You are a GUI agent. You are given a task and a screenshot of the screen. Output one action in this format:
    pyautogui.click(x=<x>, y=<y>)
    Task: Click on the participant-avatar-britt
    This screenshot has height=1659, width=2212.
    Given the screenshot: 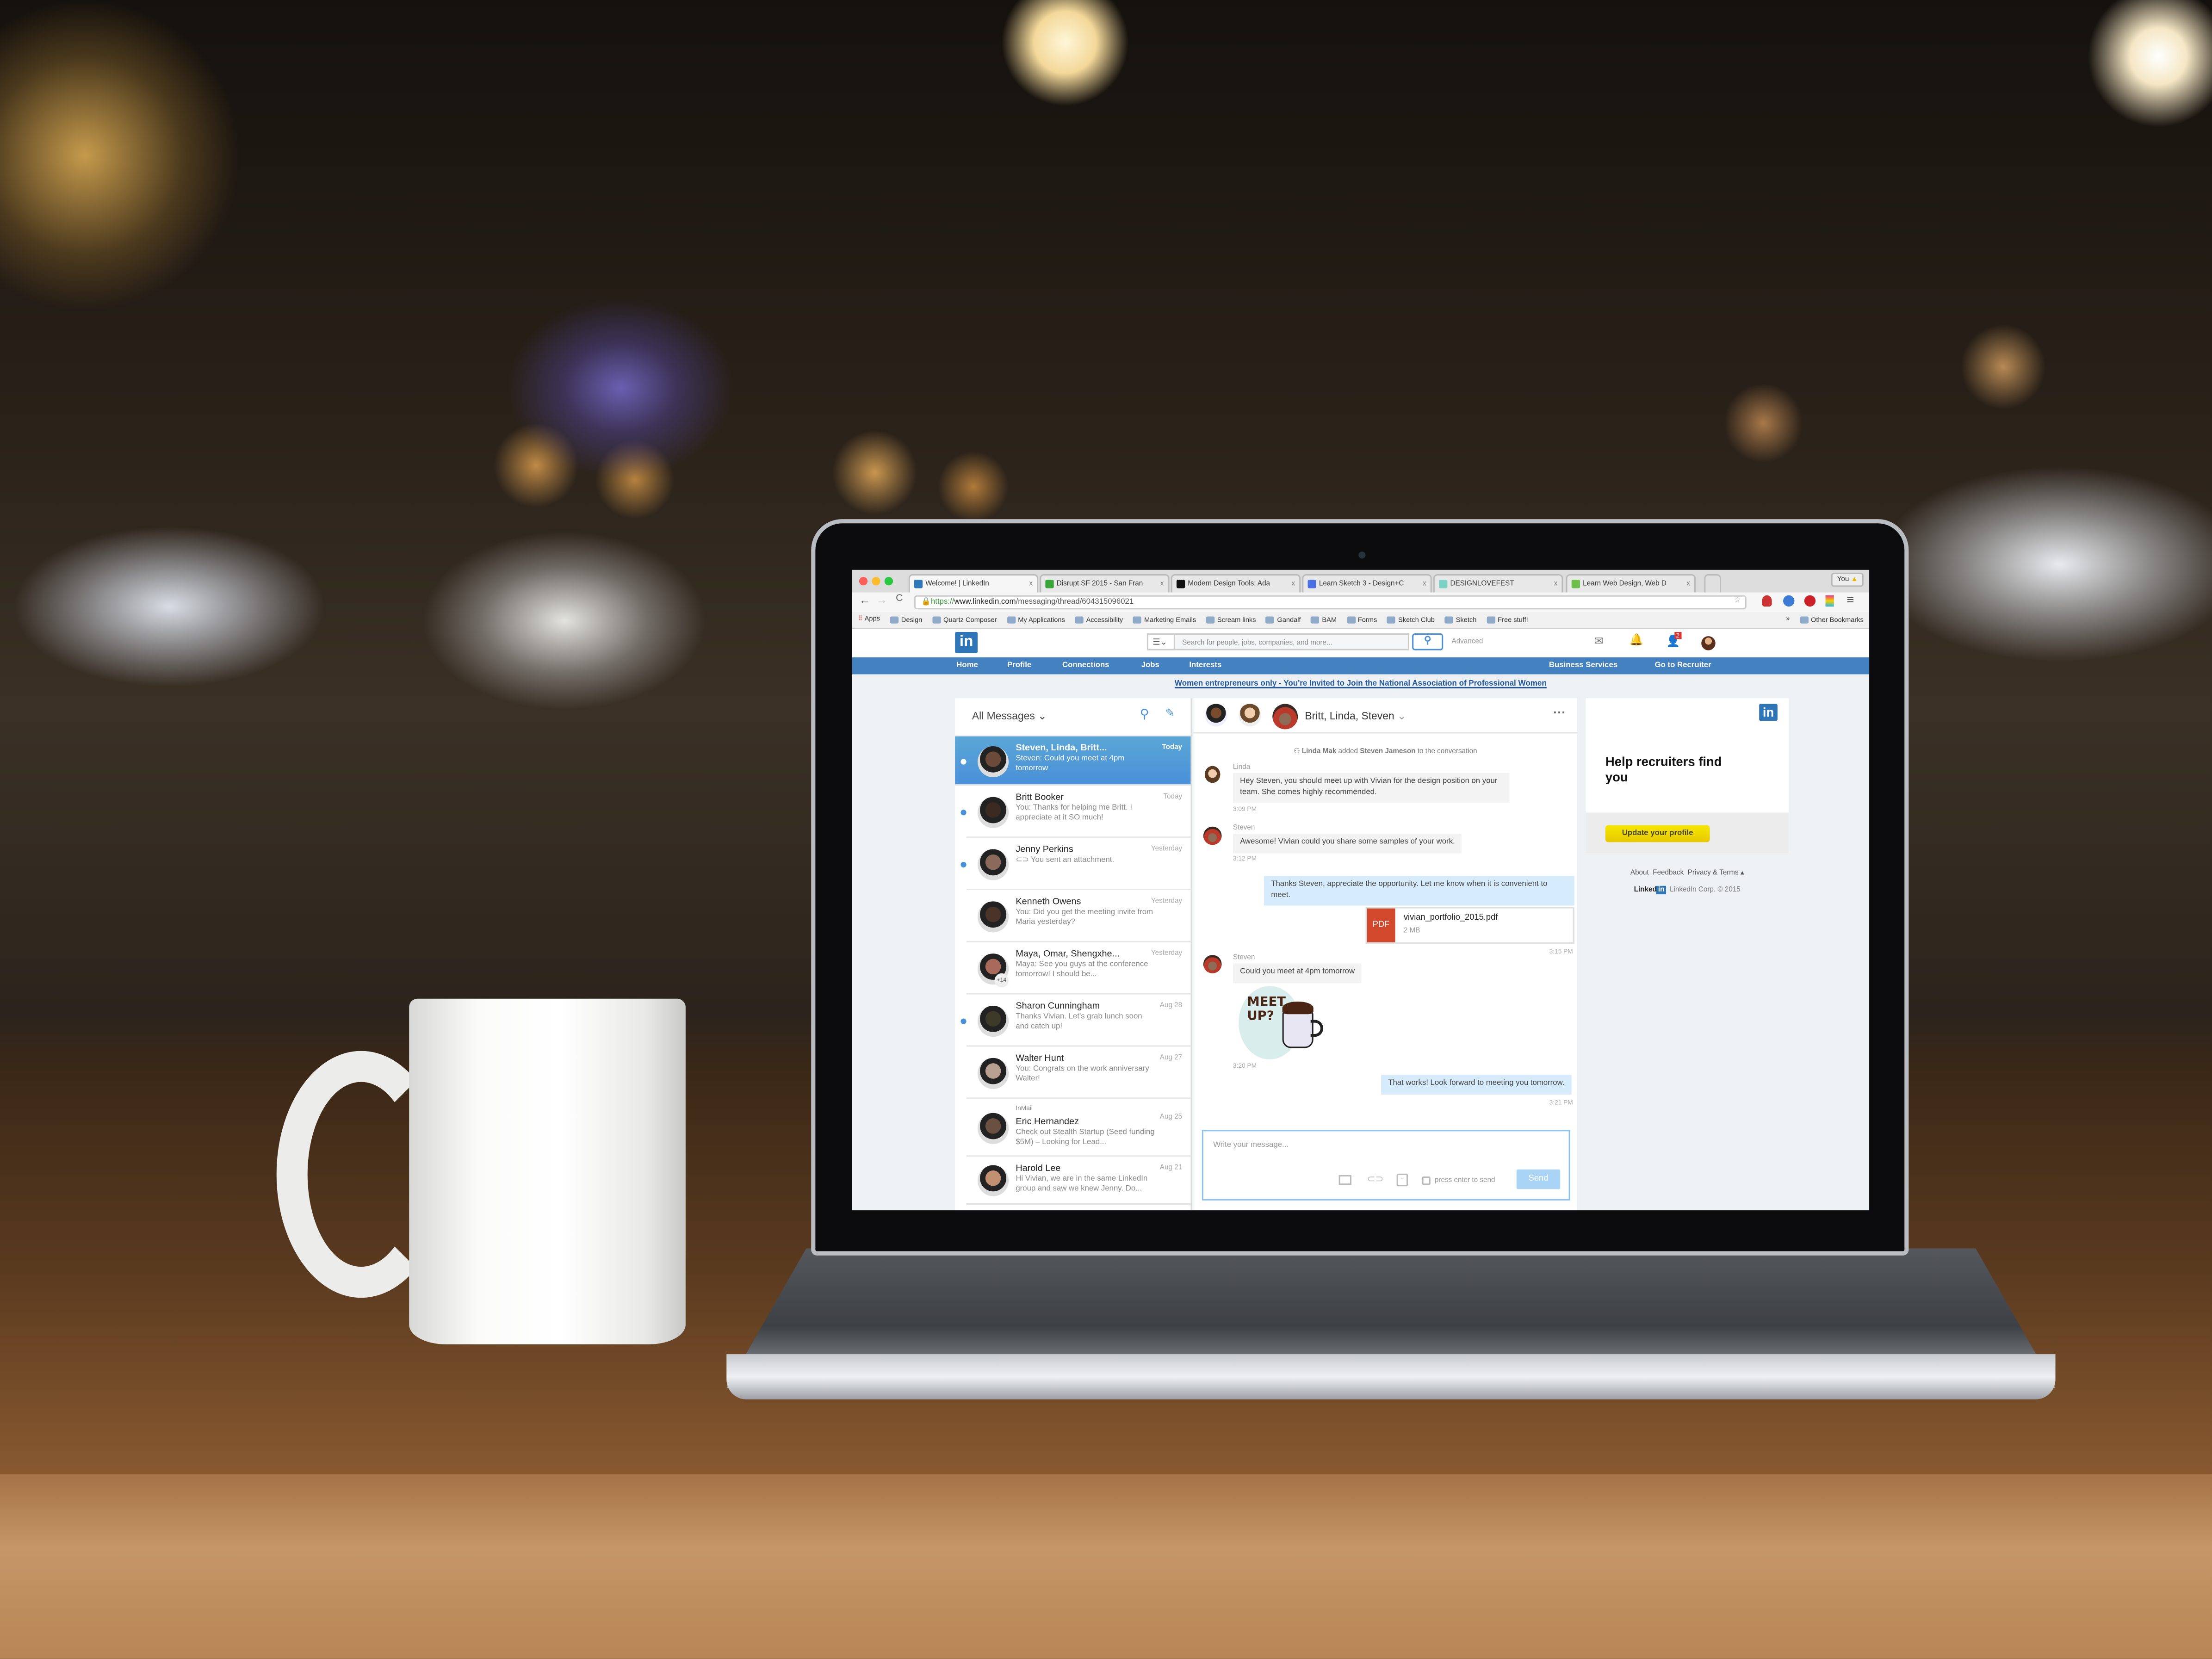 What is the action you would take?
    pyautogui.click(x=1215, y=715)
    